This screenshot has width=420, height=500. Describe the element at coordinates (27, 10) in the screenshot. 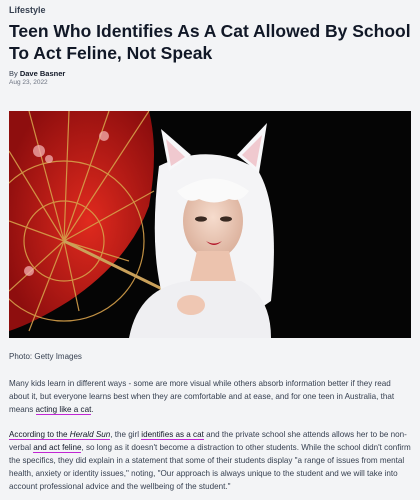

I see `category-label: Lifestyle` at that location.